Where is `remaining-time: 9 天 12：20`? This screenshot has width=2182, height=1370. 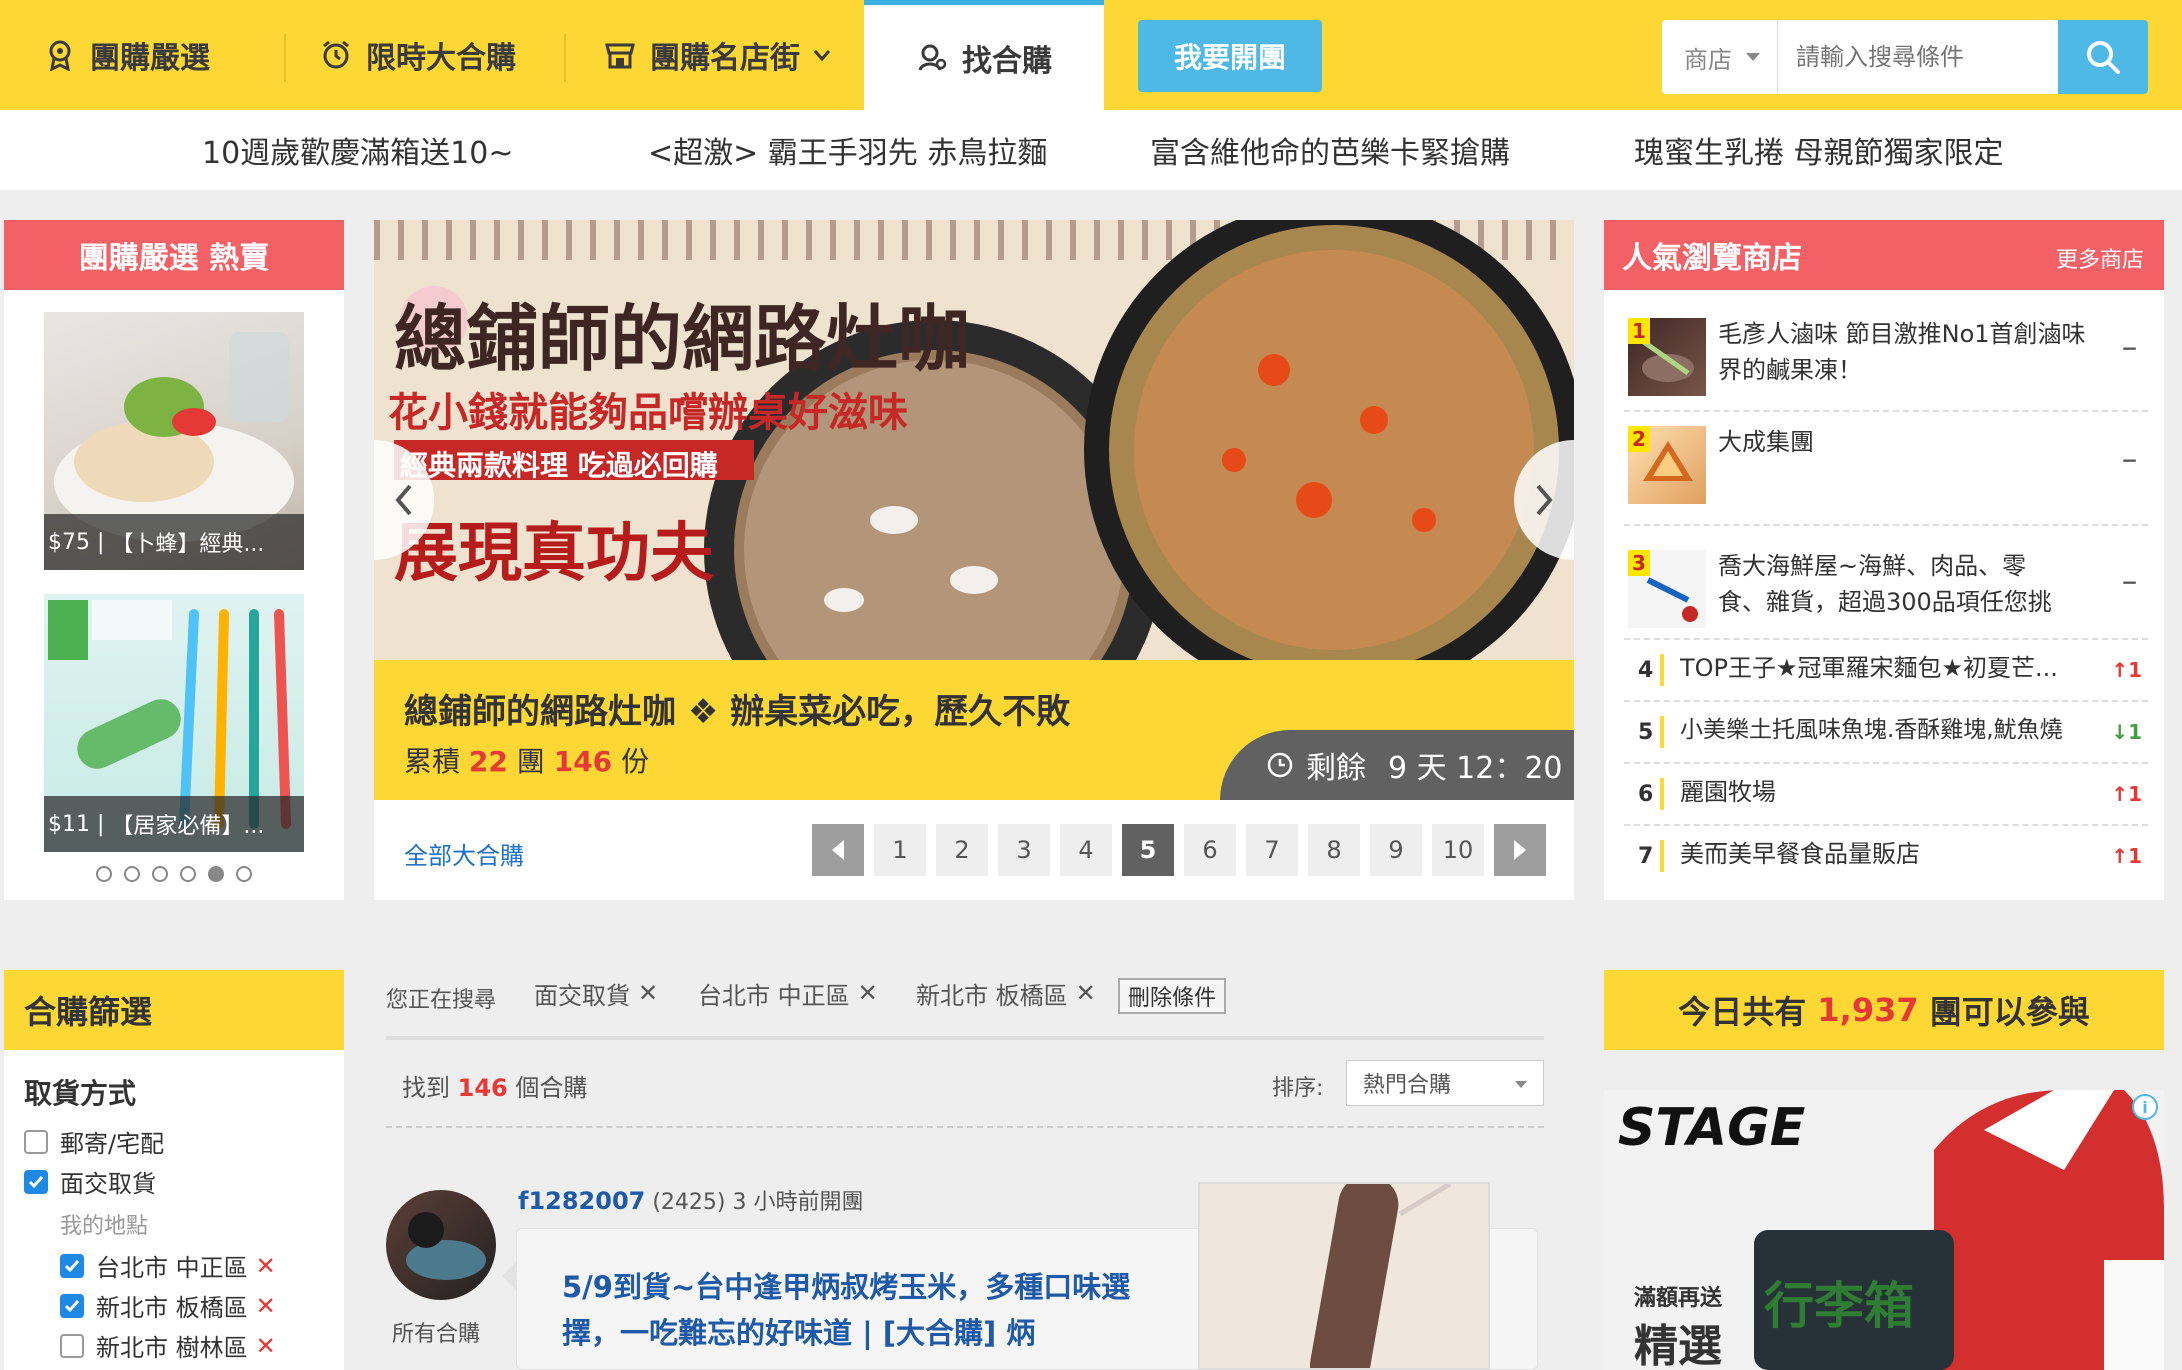 remaining-time: 9 天 12：20 is located at coordinates (1475, 768).